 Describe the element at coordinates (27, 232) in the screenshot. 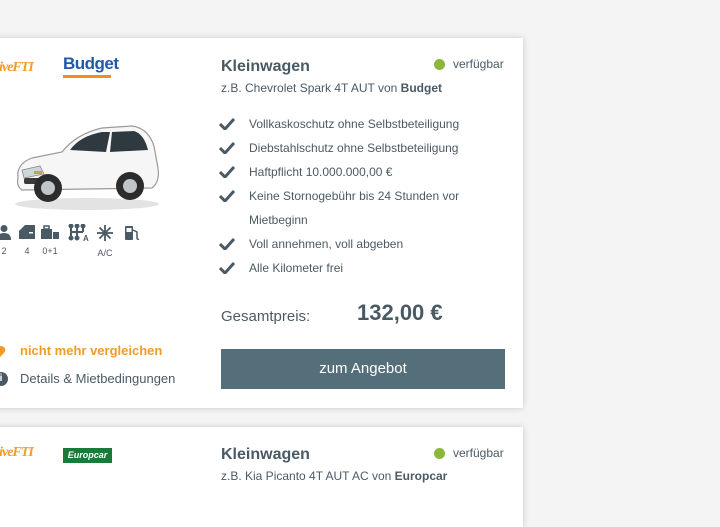

I see `door-icon` at that location.